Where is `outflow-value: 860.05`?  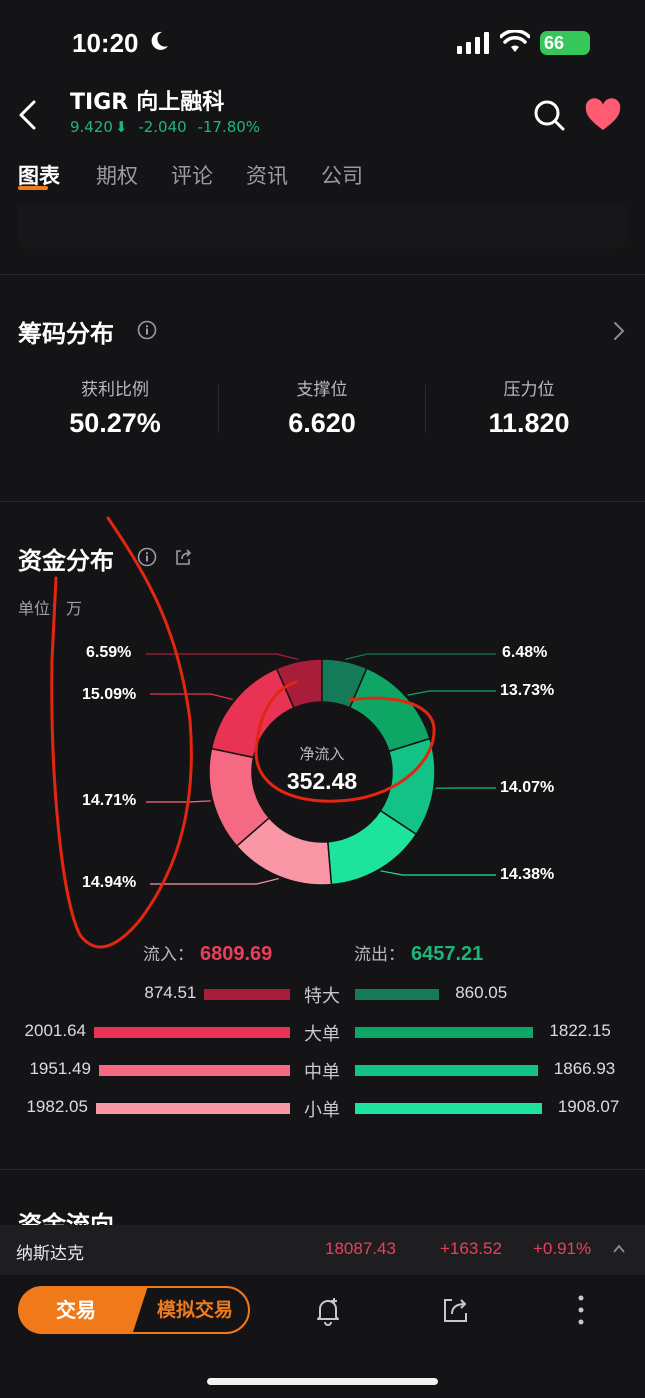
outflow-value: 860.05 is located at coordinates (481, 992).